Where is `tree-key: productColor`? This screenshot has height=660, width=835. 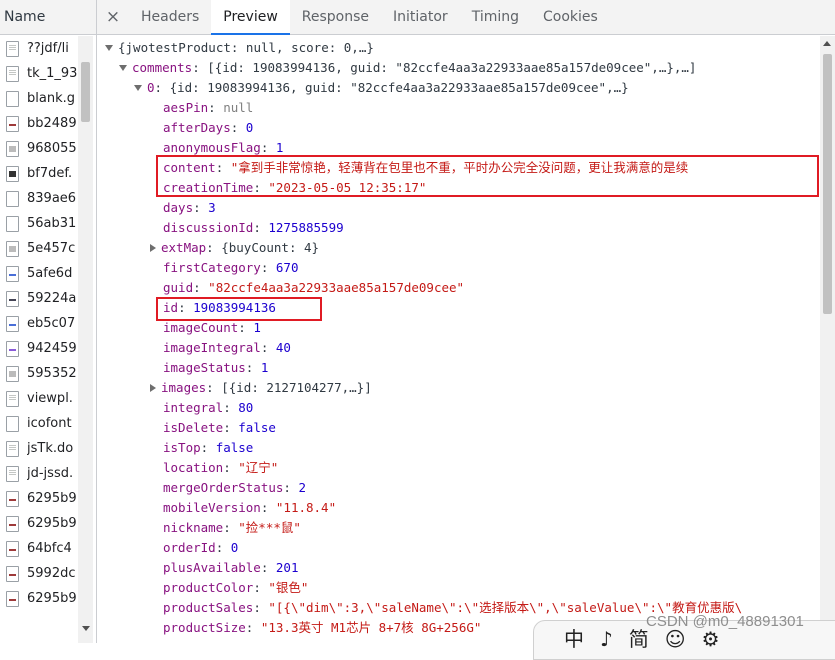
tree-key: productColor is located at coordinates (208, 587).